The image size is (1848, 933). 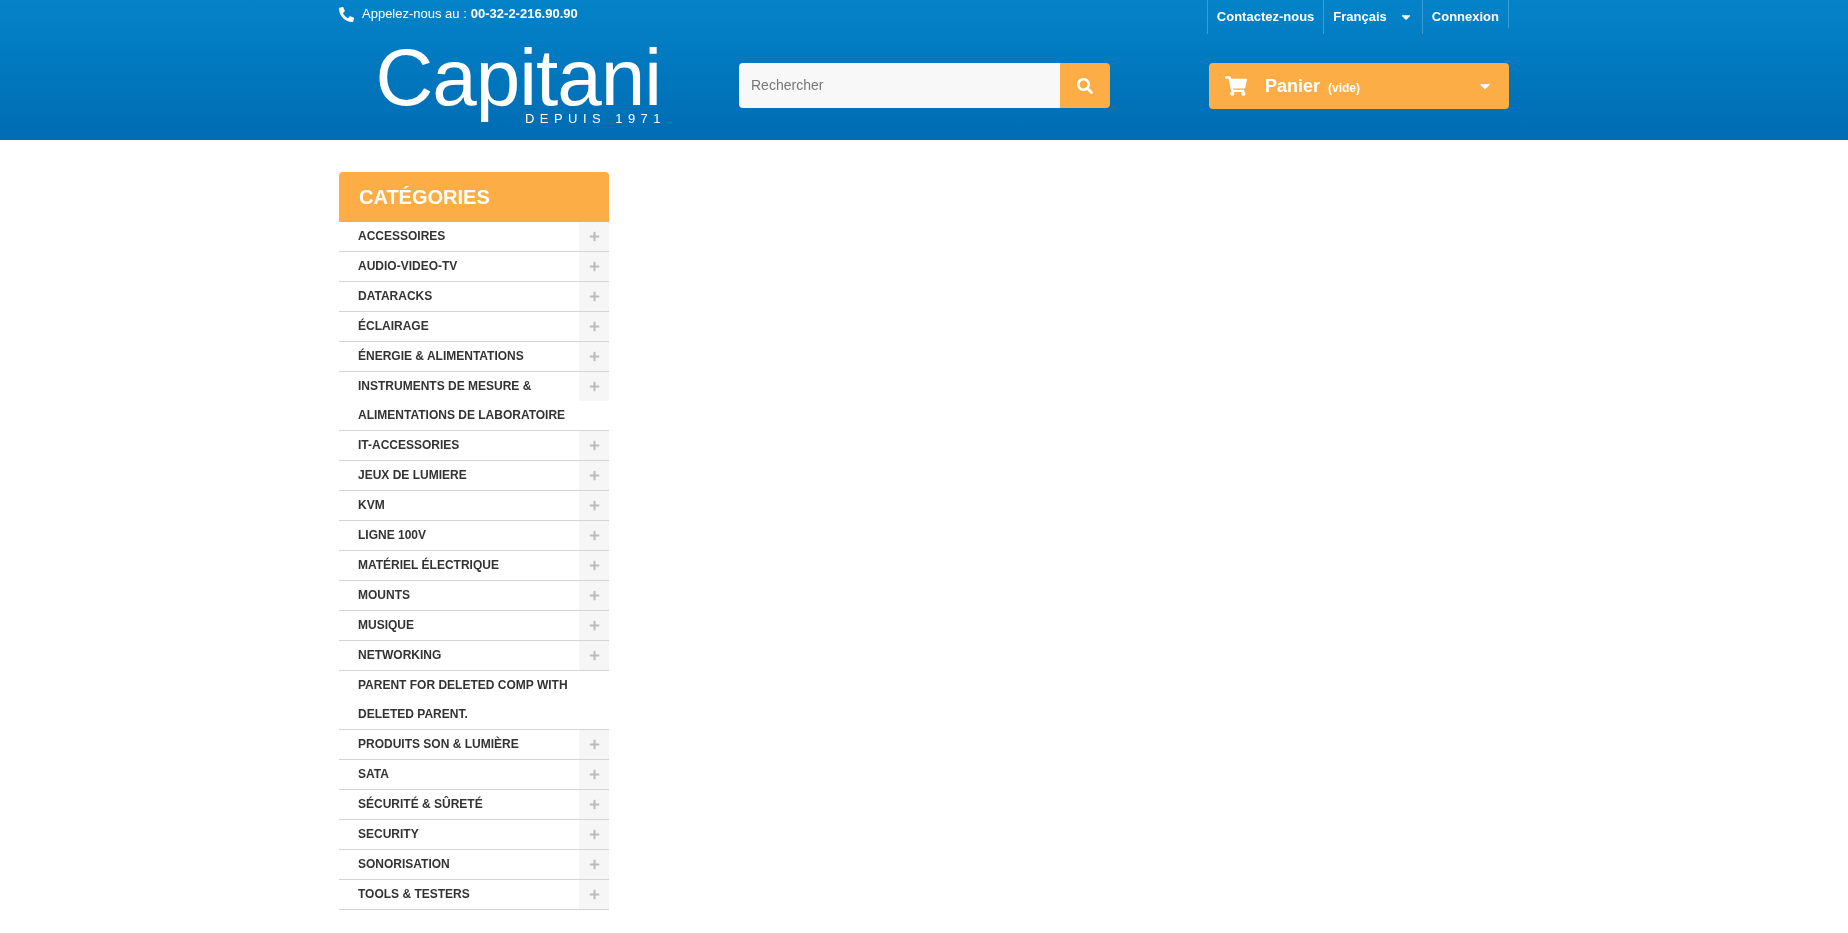 I want to click on cart-label: Panier, so click(x=1293, y=86).